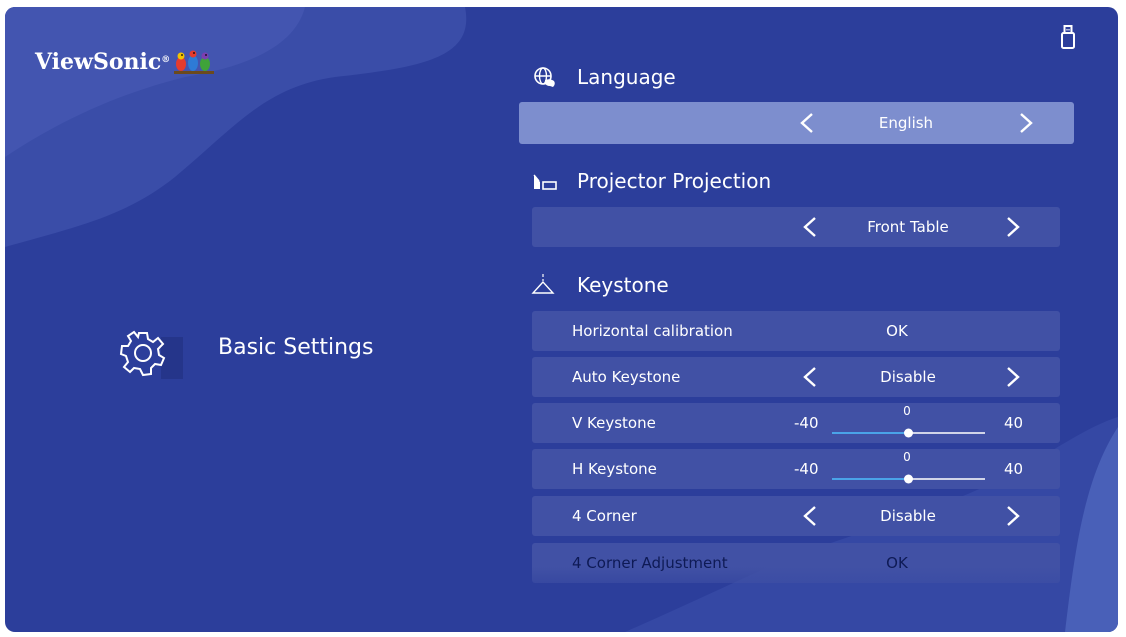 The image size is (1126, 637). Describe the element at coordinates (614, 469) in the screenshot. I see `h-keystone-label: H Keystone` at that location.